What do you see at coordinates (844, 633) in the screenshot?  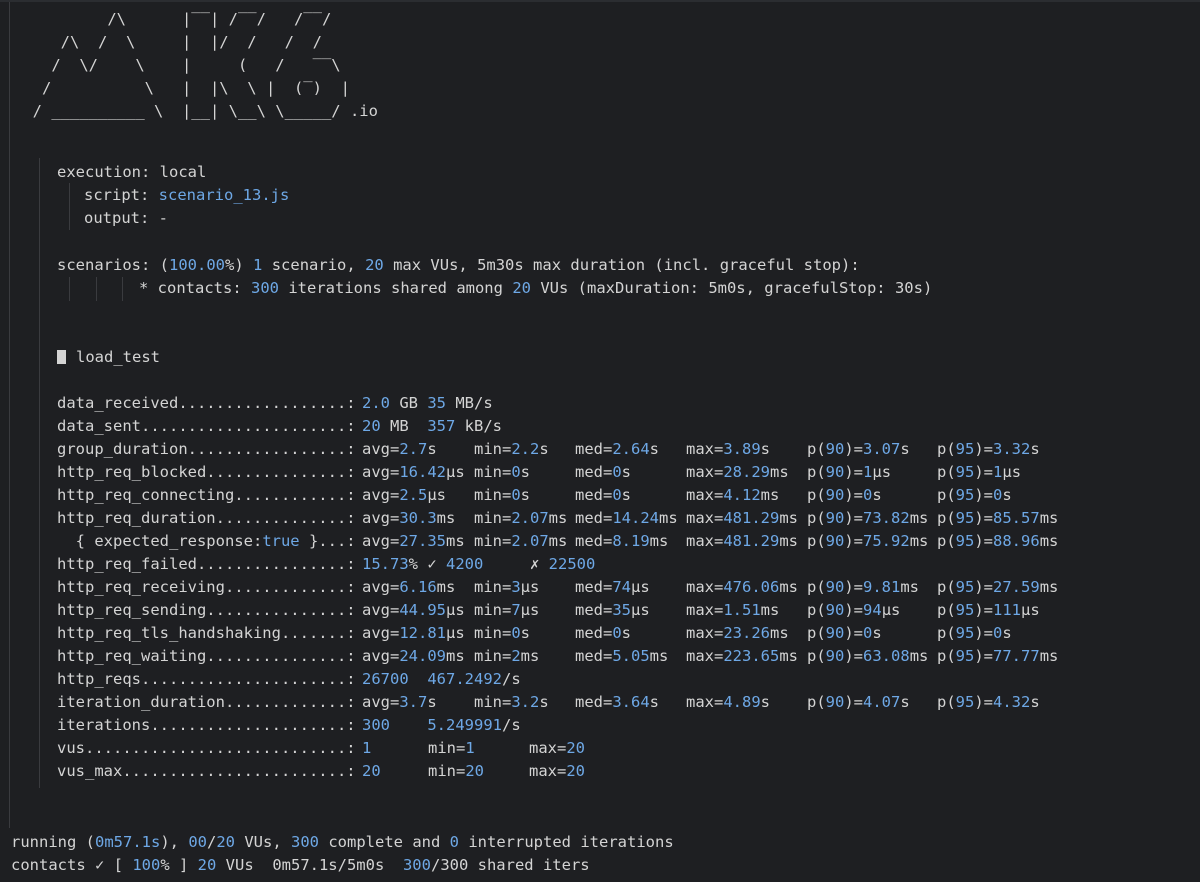 I see `metric-stat: p(90)=0s` at bounding box center [844, 633].